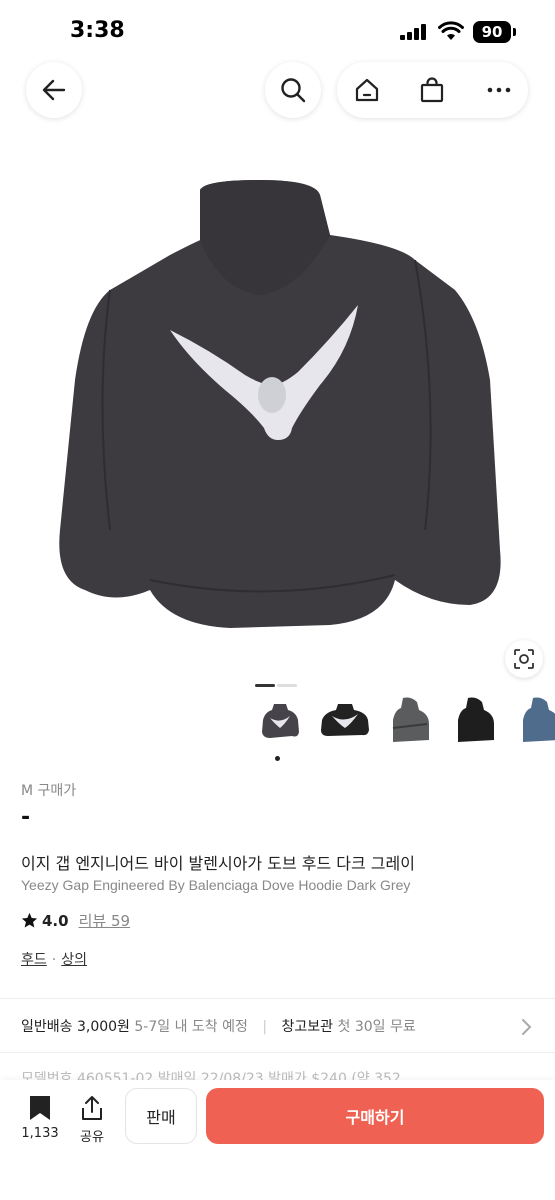 This screenshot has width=555, height=1200. Describe the element at coordinates (494, 32) in the screenshot. I see `battery-indicator: 90` at that location.